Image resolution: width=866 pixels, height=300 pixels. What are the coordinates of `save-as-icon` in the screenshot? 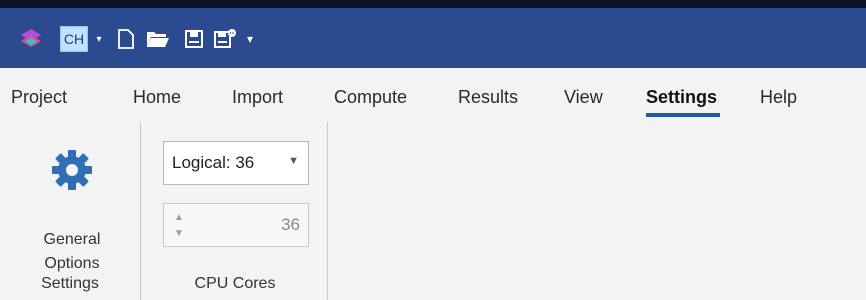 It's located at (225, 38).